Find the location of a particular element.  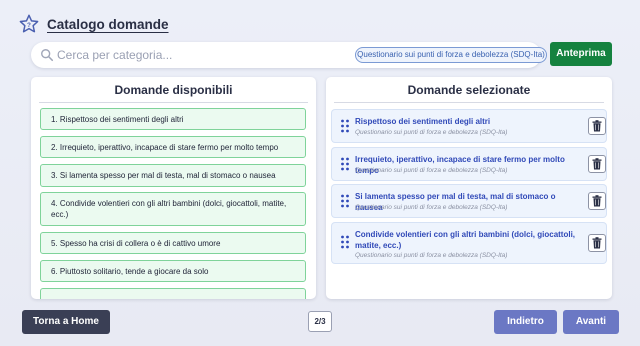

search-input is located at coordinates (167, 55).